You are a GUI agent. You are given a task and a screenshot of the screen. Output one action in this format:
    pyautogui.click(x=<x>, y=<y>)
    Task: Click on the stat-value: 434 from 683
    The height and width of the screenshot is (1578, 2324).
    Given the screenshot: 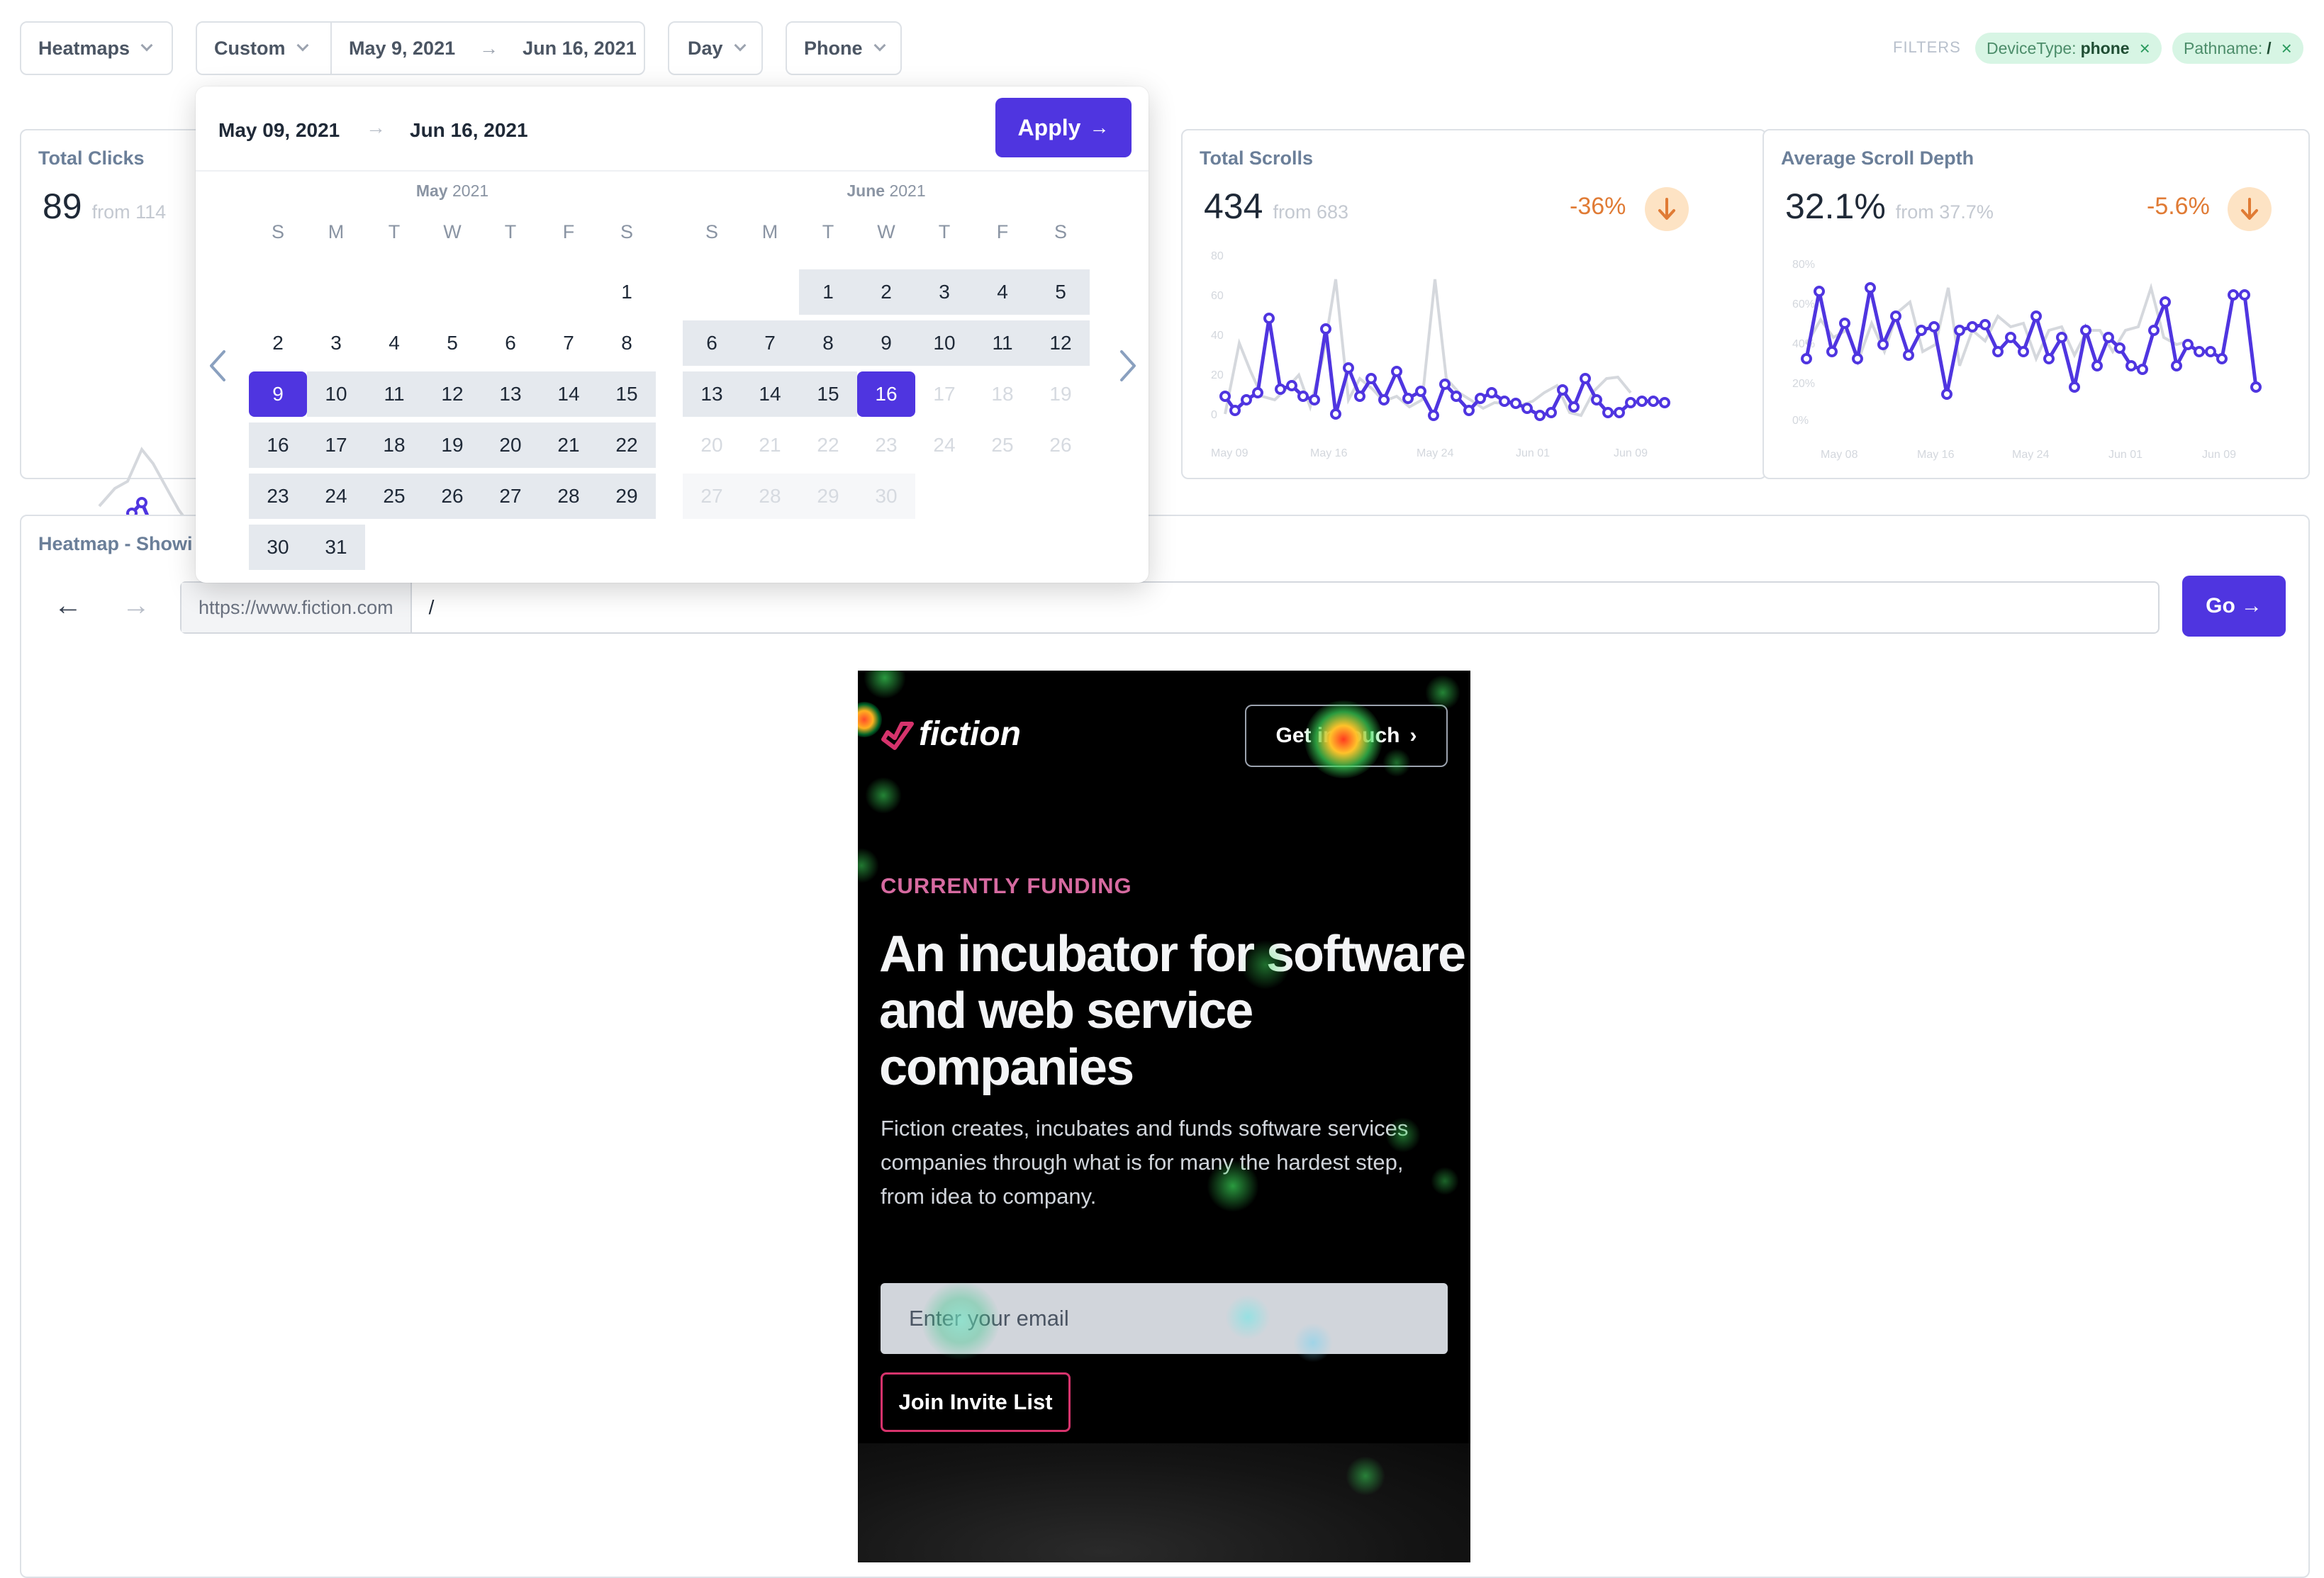 What is the action you would take?
    pyautogui.click(x=1276, y=206)
    